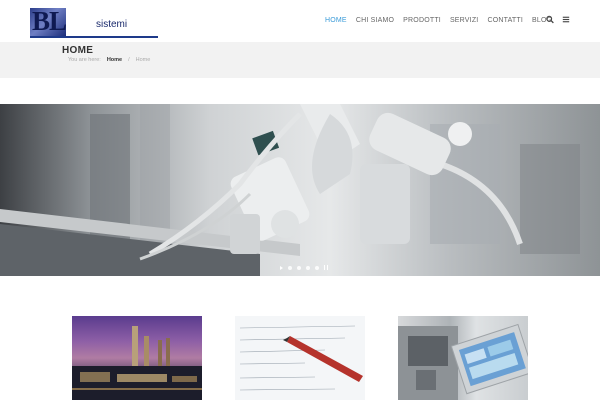 The height and width of the screenshot is (400, 600). Describe the element at coordinates (566, 19) in the screenshot. I see `menu-icon` at that location.